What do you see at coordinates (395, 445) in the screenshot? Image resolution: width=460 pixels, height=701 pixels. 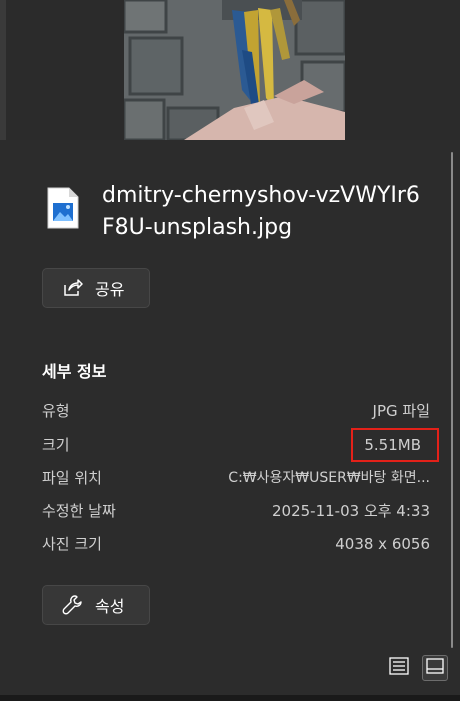 I see `size-highlight-box` at bounding box center [395, 445].